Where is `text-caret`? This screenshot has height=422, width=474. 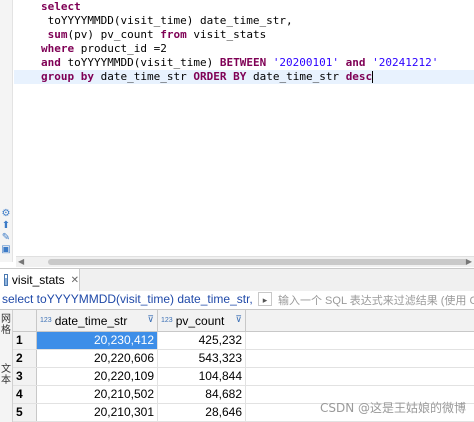
text-caret is located at coordinates (373, 77).